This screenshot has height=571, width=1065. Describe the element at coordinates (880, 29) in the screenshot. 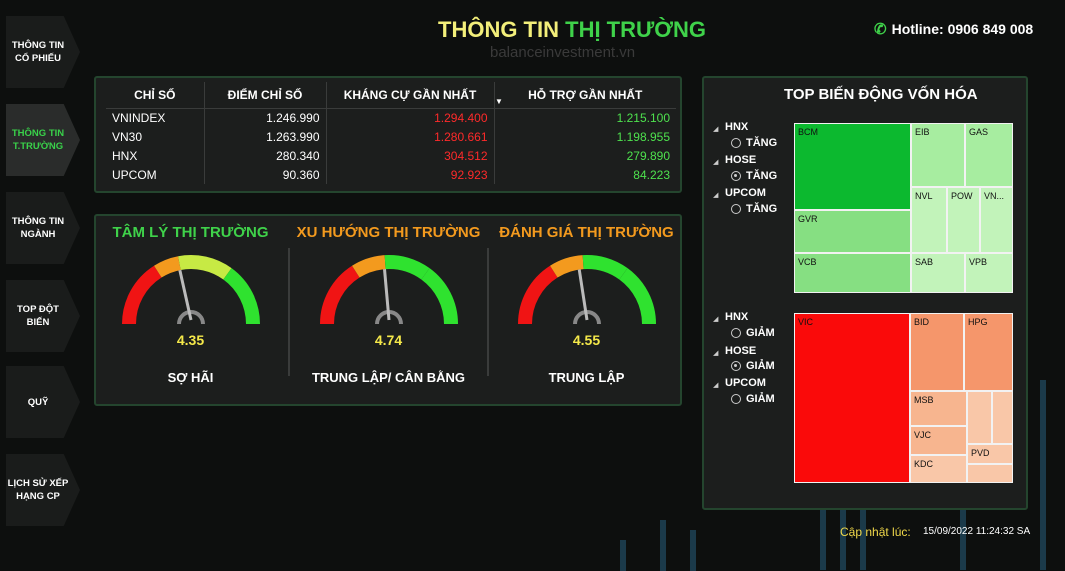

I see `phone-icon: ✆` at that location.